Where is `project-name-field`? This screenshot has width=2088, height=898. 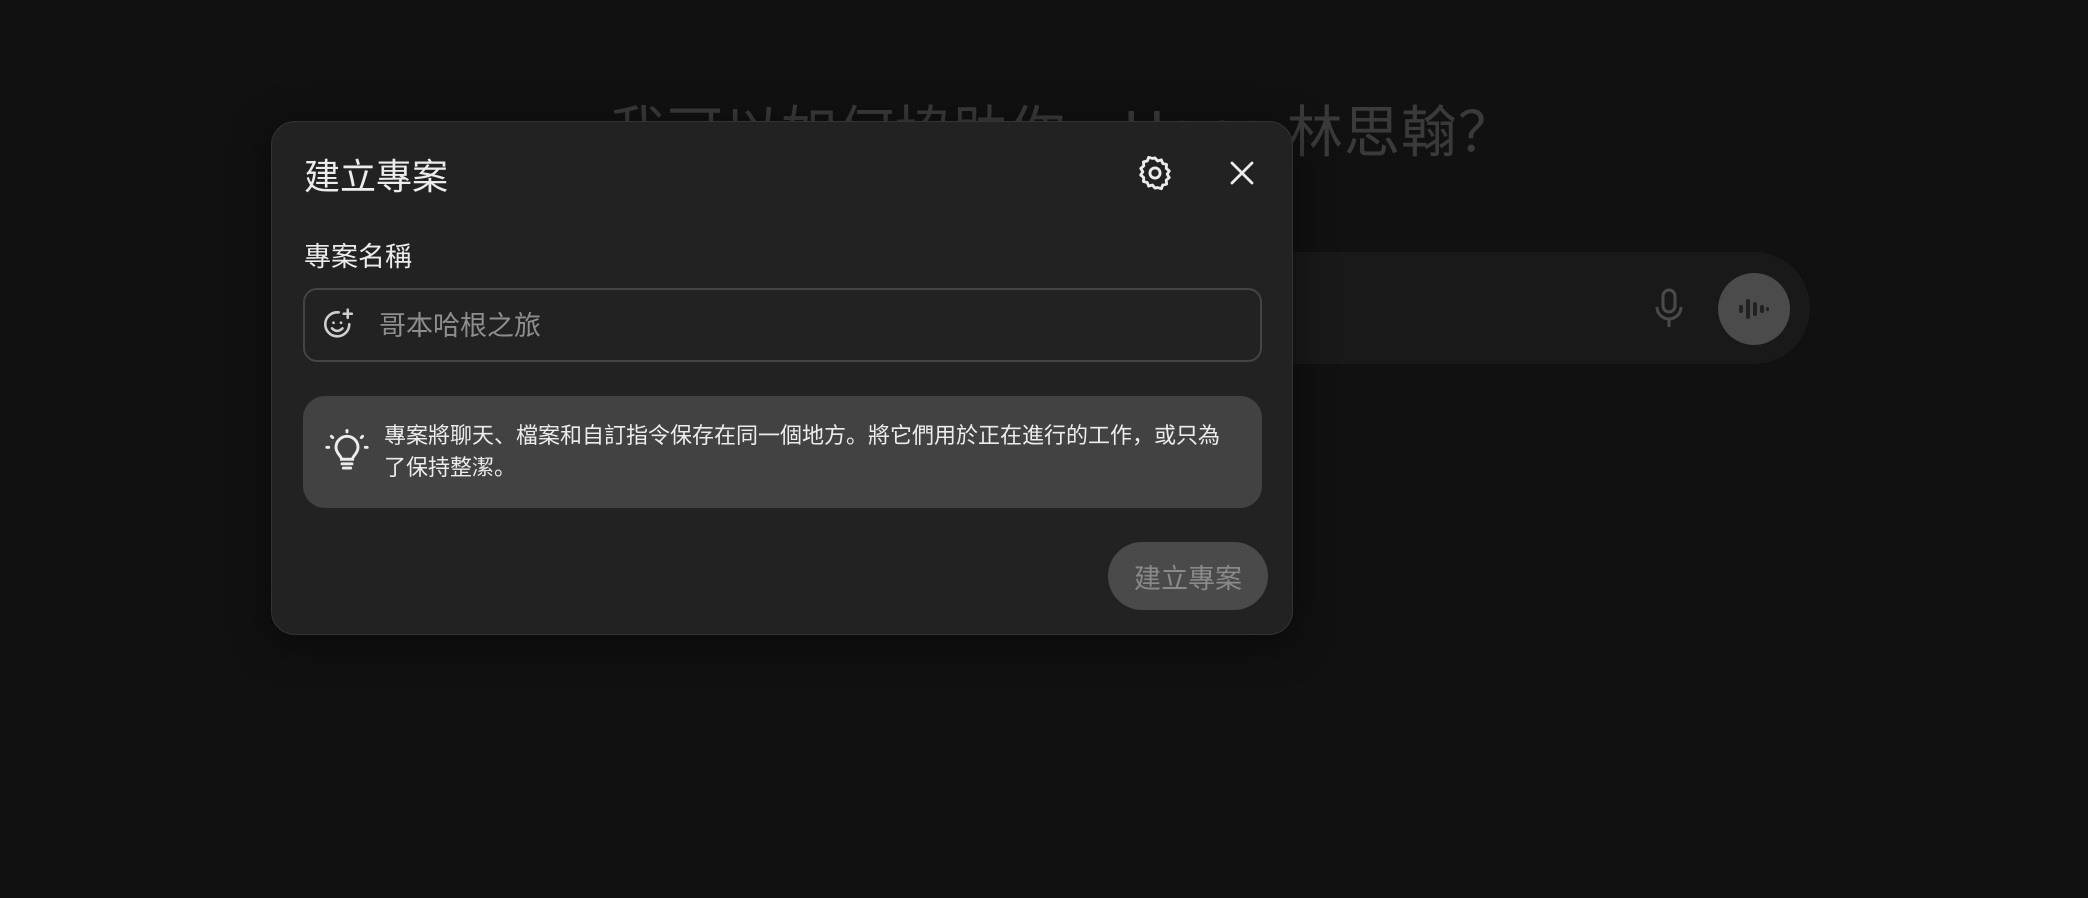
project-name-field is located at coordinates (782, 325).